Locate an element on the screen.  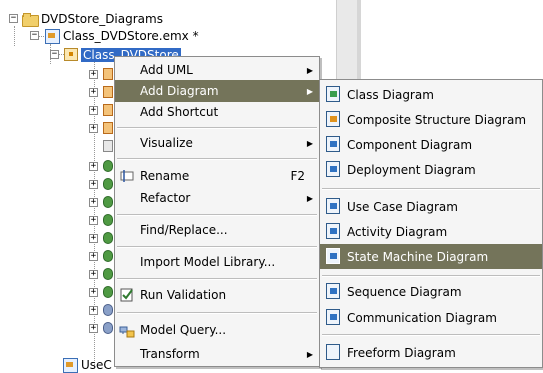
menu-item-label: Sequence Diagram is located at coordinates (404, 291).